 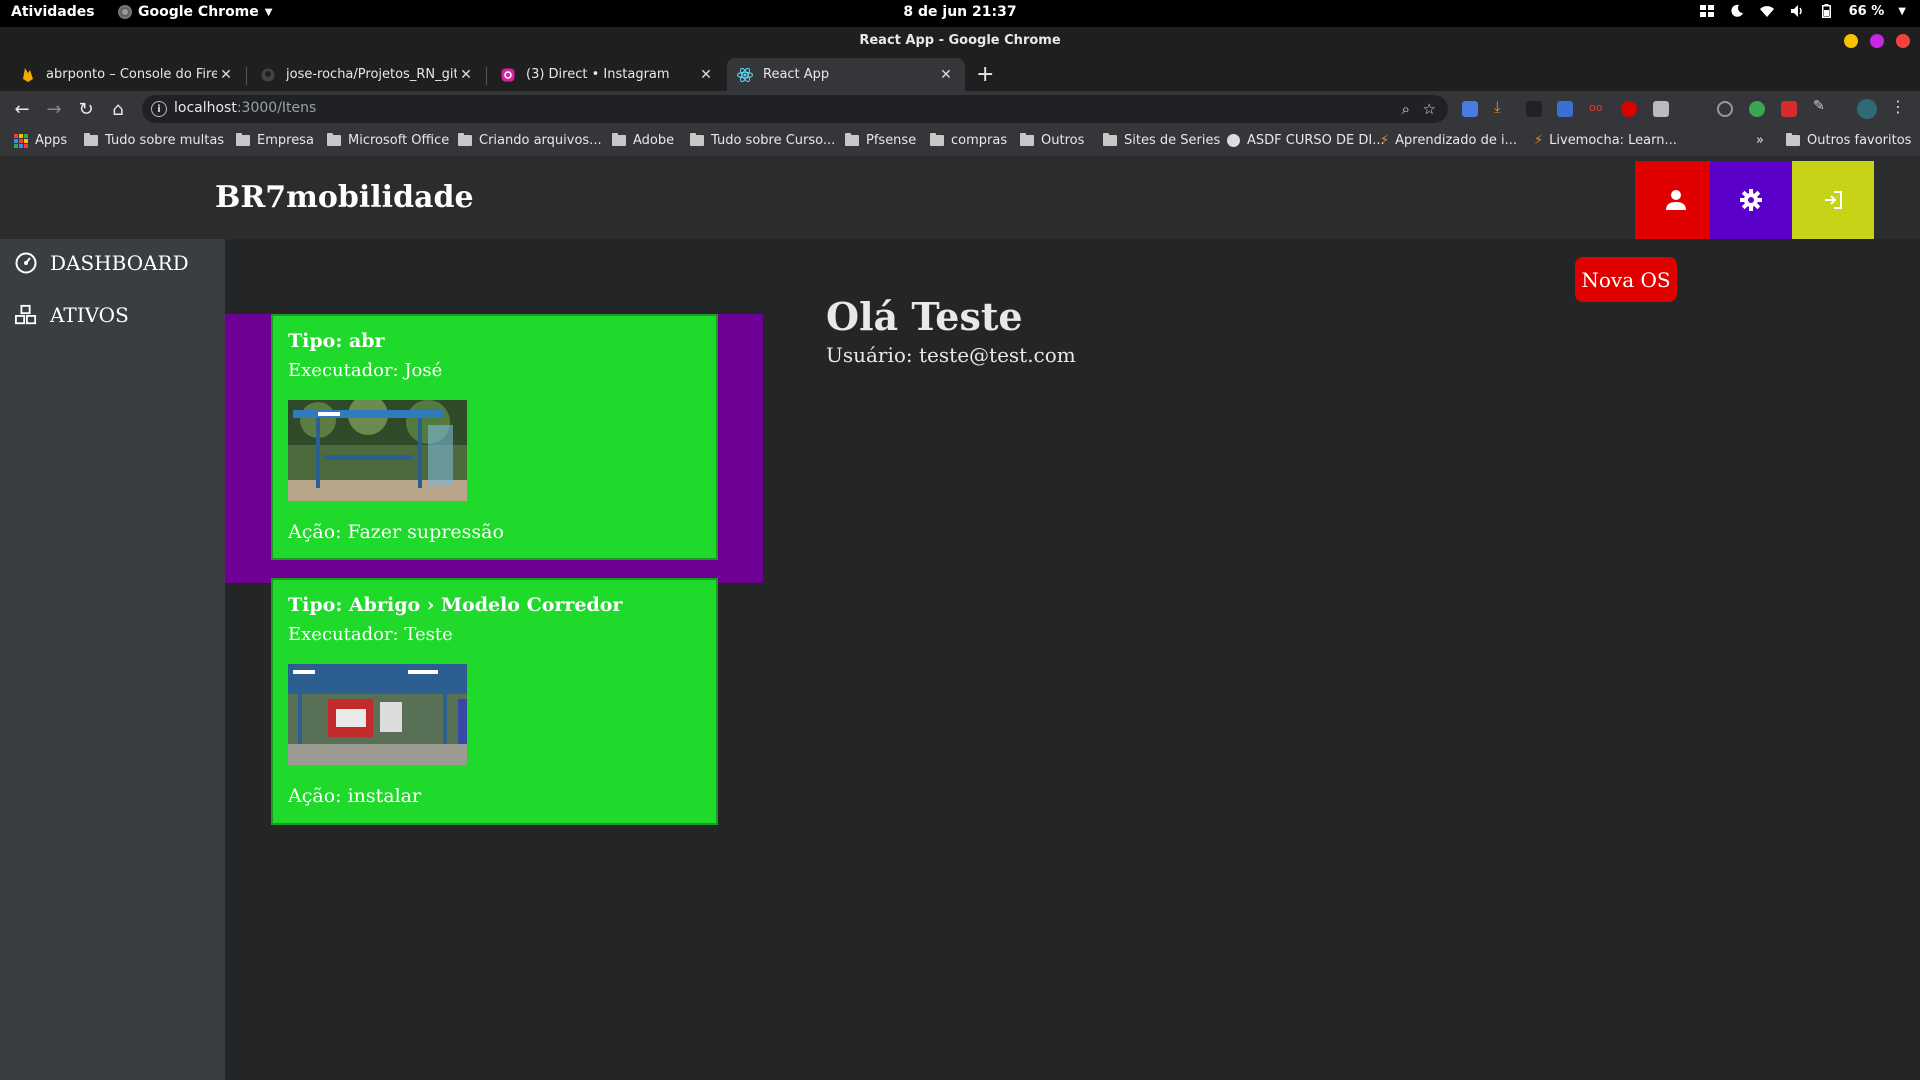 I want to click on chrome-icon, so click(x=125, y=12).